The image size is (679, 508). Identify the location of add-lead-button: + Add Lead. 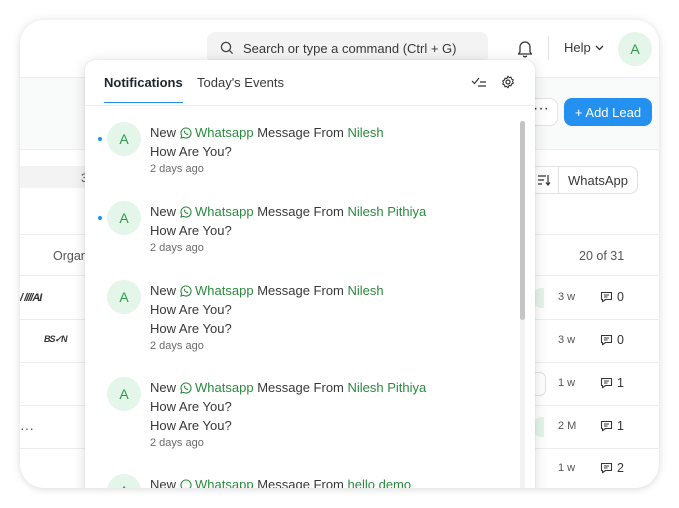
(608, 112).